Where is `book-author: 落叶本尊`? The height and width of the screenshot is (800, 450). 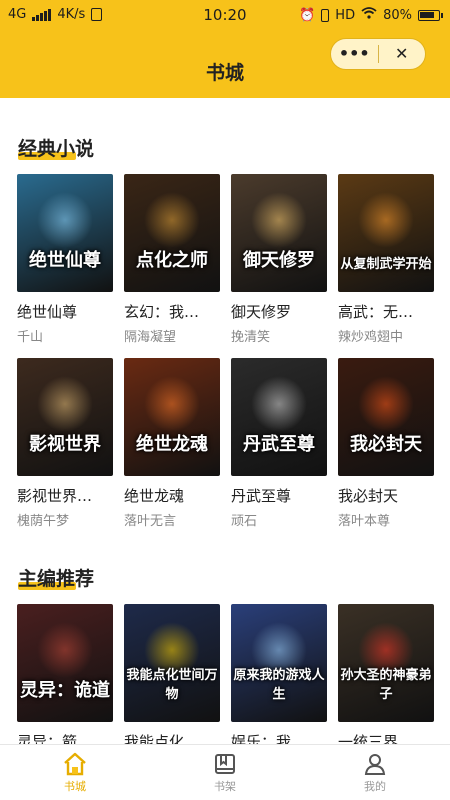 book-author: 落叶本尊 is located at coordinates (364, 521).